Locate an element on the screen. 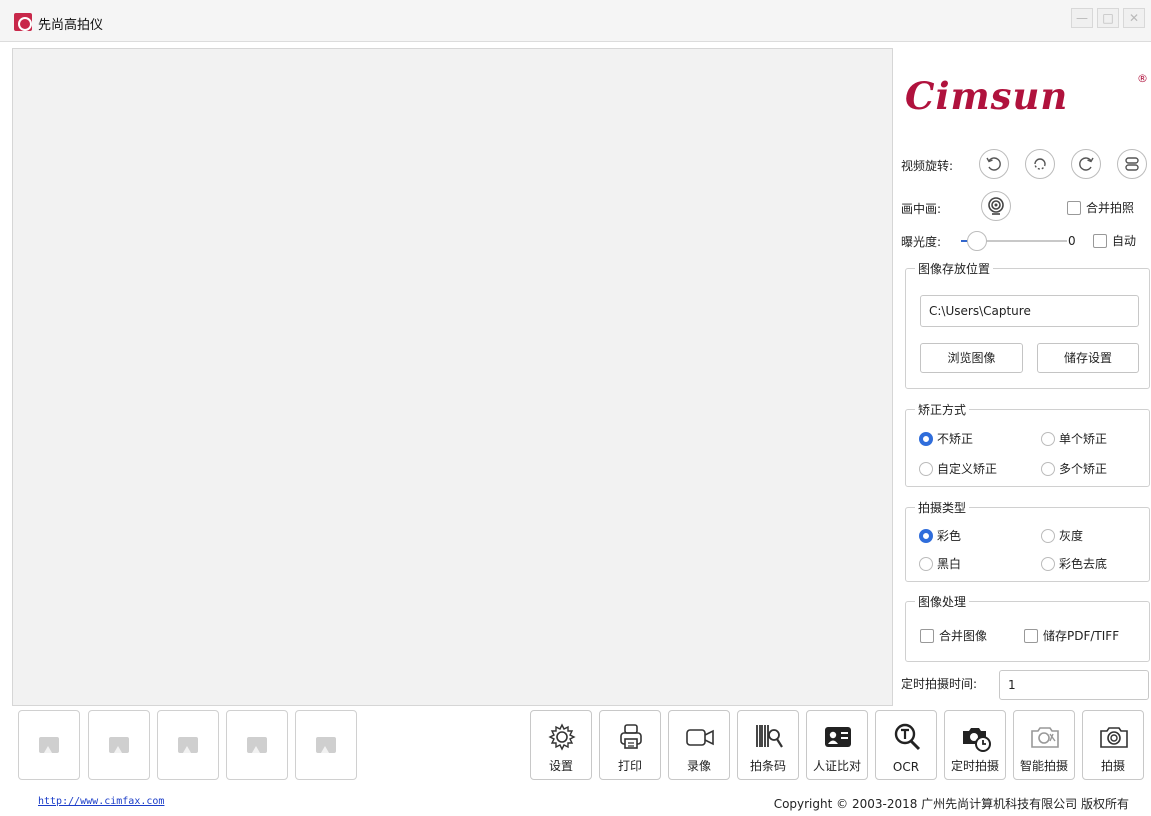  rotate-right-icon is located at coordinates (1086, 164).